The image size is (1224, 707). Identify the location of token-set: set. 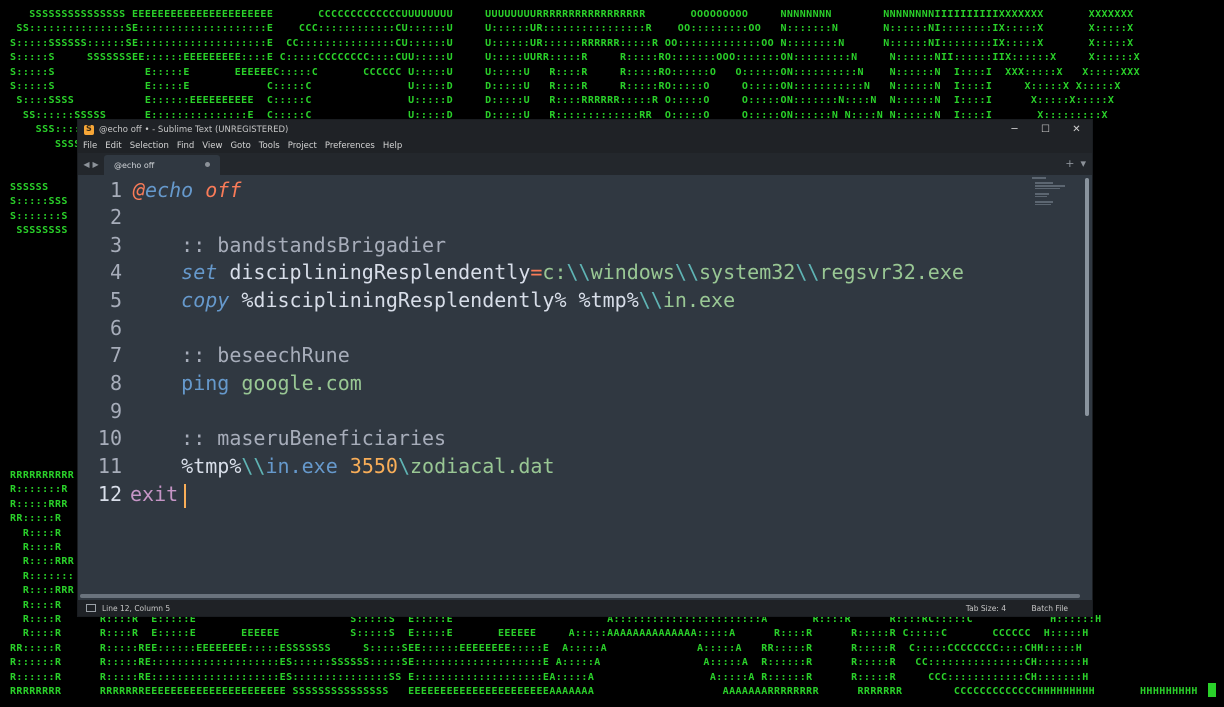
(199, 272).